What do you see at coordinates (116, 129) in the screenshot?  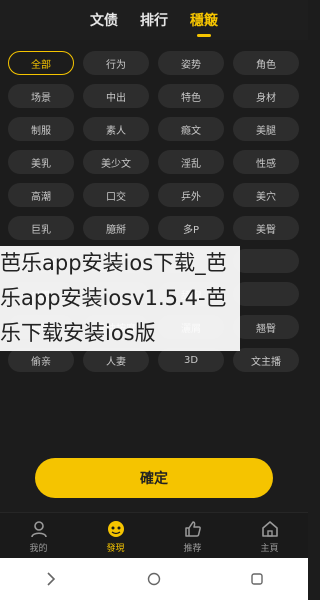 I see `tag-chip: 素人` at bounding box center [116, 129].